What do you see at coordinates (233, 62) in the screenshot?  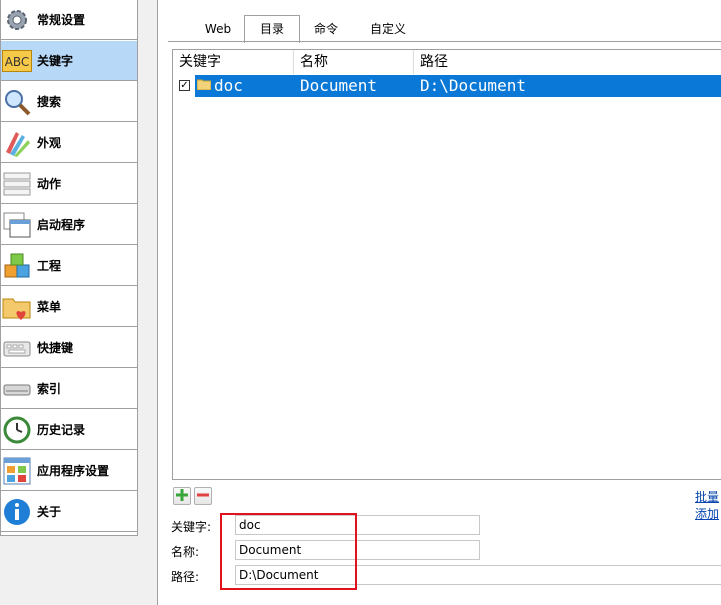 I see `column-header-keyword: 关键字` at bounding box center [233, 62].